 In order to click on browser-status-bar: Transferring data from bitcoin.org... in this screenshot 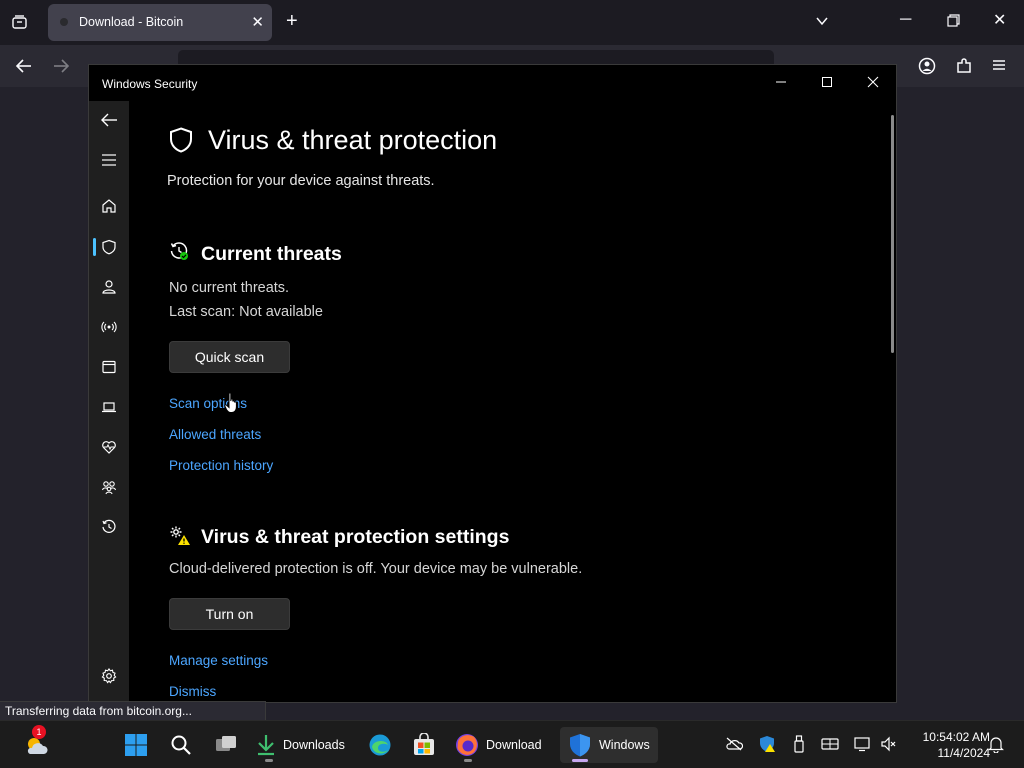, I will do `click(133, 710)`.